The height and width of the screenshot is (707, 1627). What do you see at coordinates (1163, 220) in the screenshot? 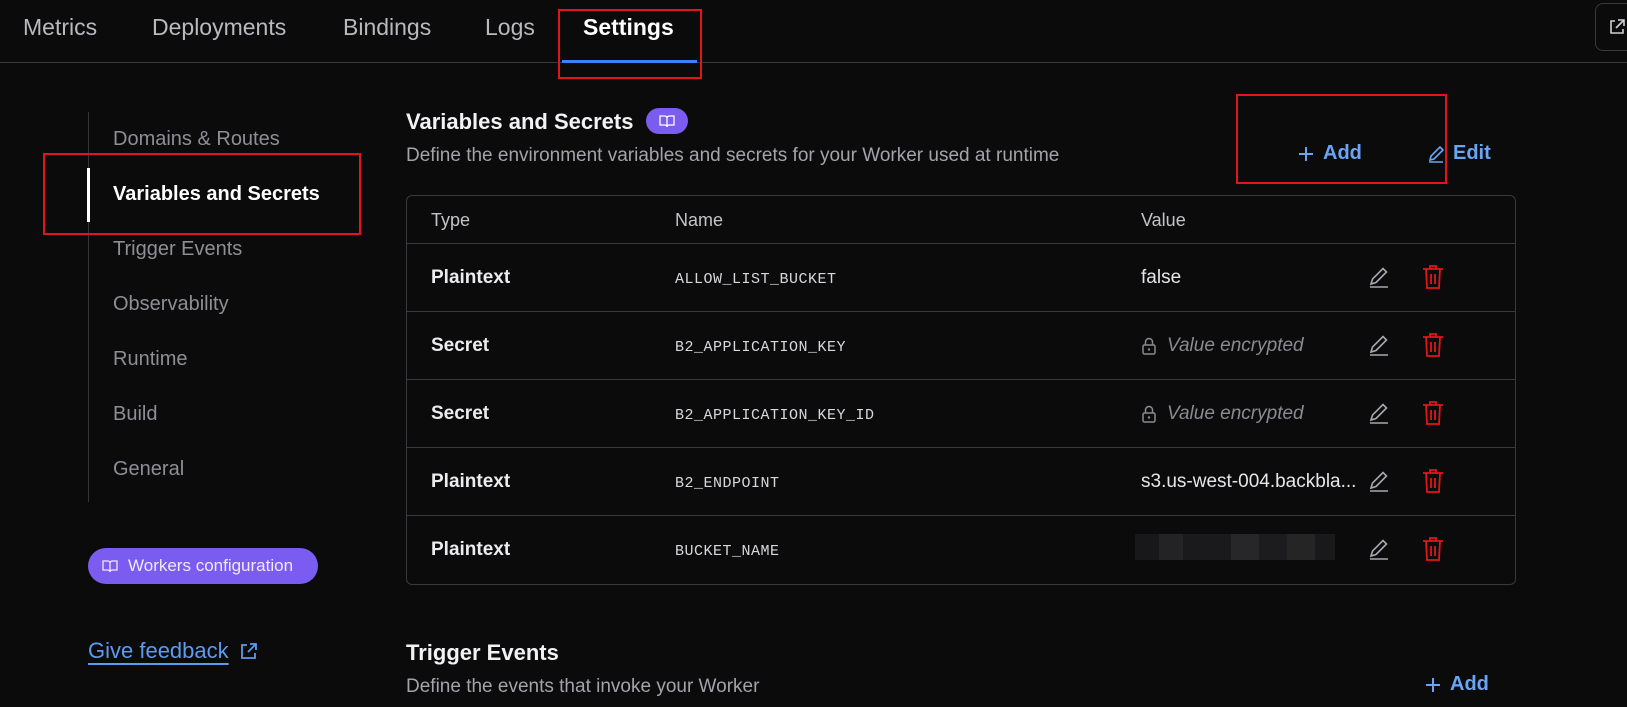
I see `column-header-value: Value` at bounding box center [1163, 220].